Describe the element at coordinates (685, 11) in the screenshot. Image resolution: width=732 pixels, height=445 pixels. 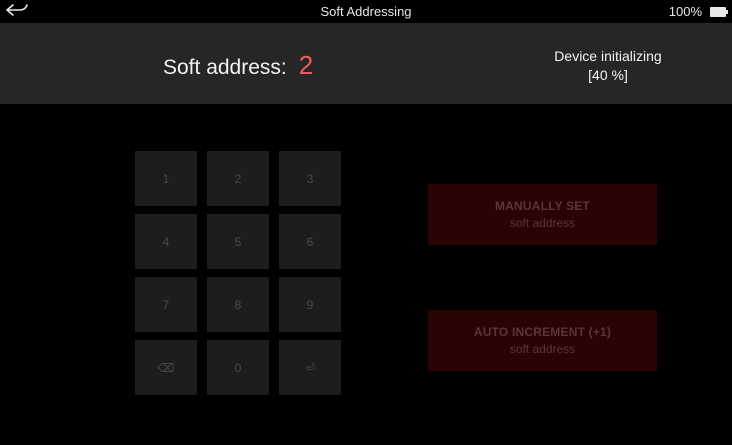
I see `battery-percent: 100%` at that location.